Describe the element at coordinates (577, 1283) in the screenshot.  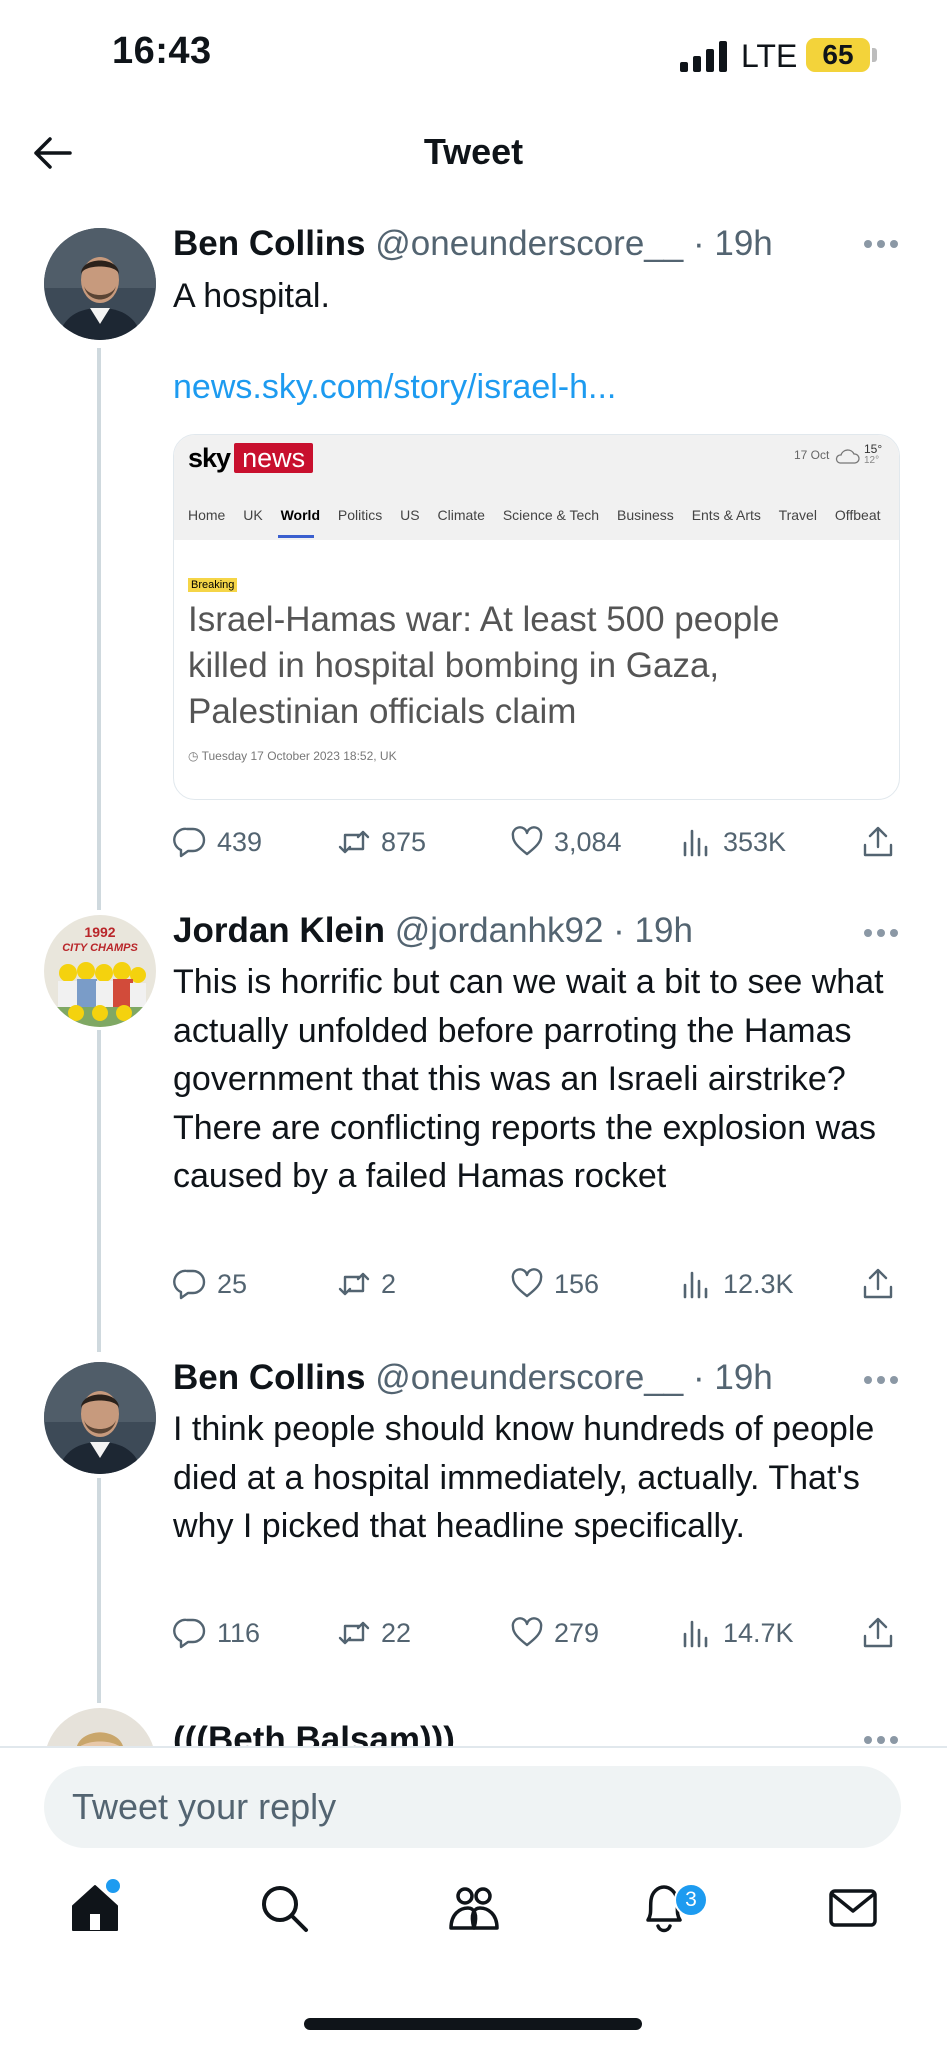
I see `like-count: 156` at that location.